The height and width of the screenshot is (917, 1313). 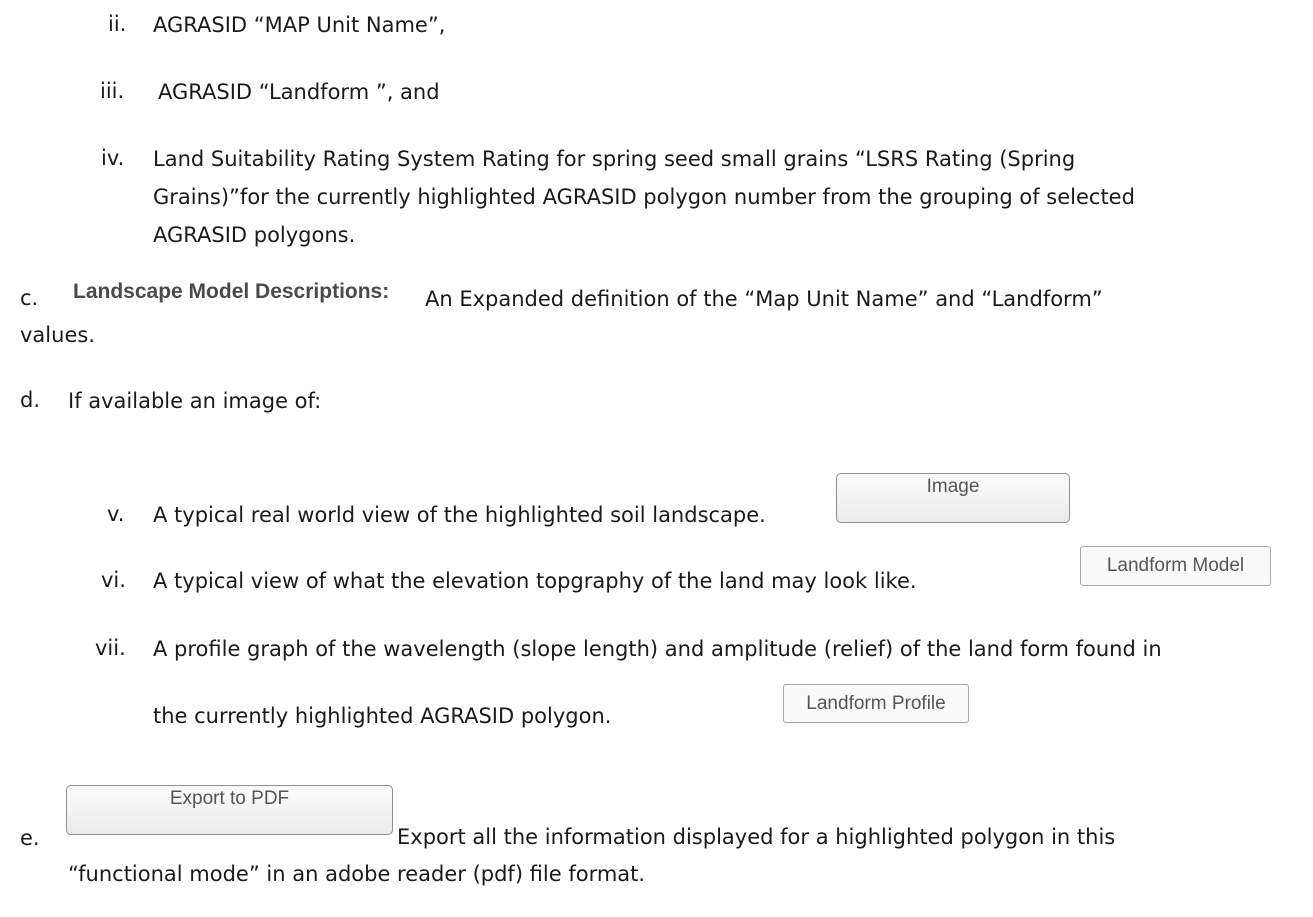 I want to click on item-d-marker: d., so click(x=30, y=400).